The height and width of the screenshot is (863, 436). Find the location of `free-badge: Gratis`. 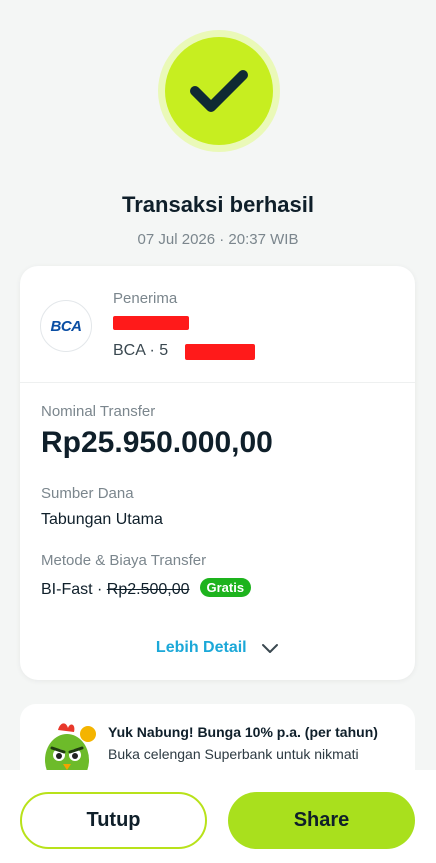

free-badge: Gratis is located at coordinates (225, 587).